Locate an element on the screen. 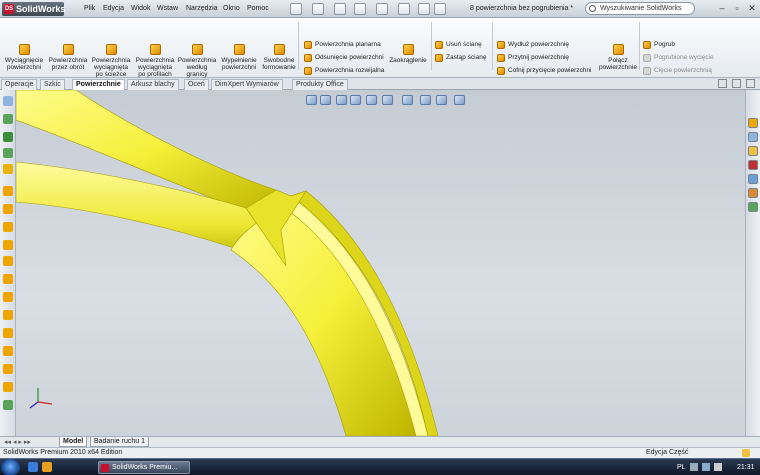 The image size is (760, 475). planar-surface-button: Powierzchnia planarna is located at coordinates (342, 44).